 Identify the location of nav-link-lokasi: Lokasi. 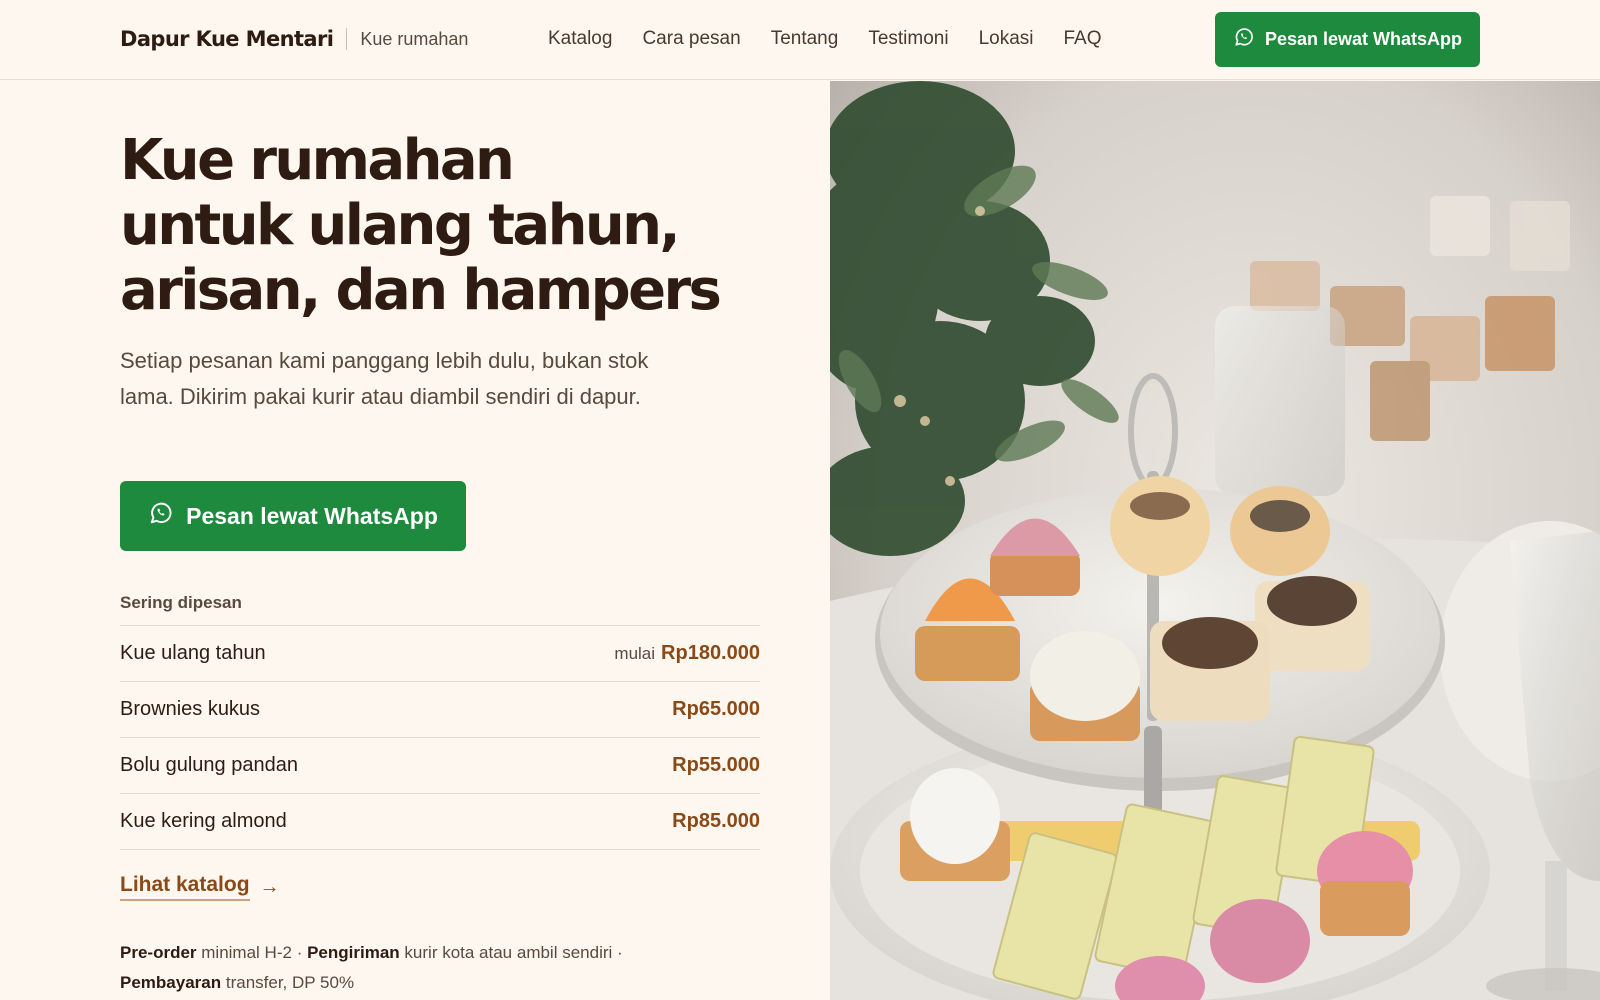
(1006, 39).